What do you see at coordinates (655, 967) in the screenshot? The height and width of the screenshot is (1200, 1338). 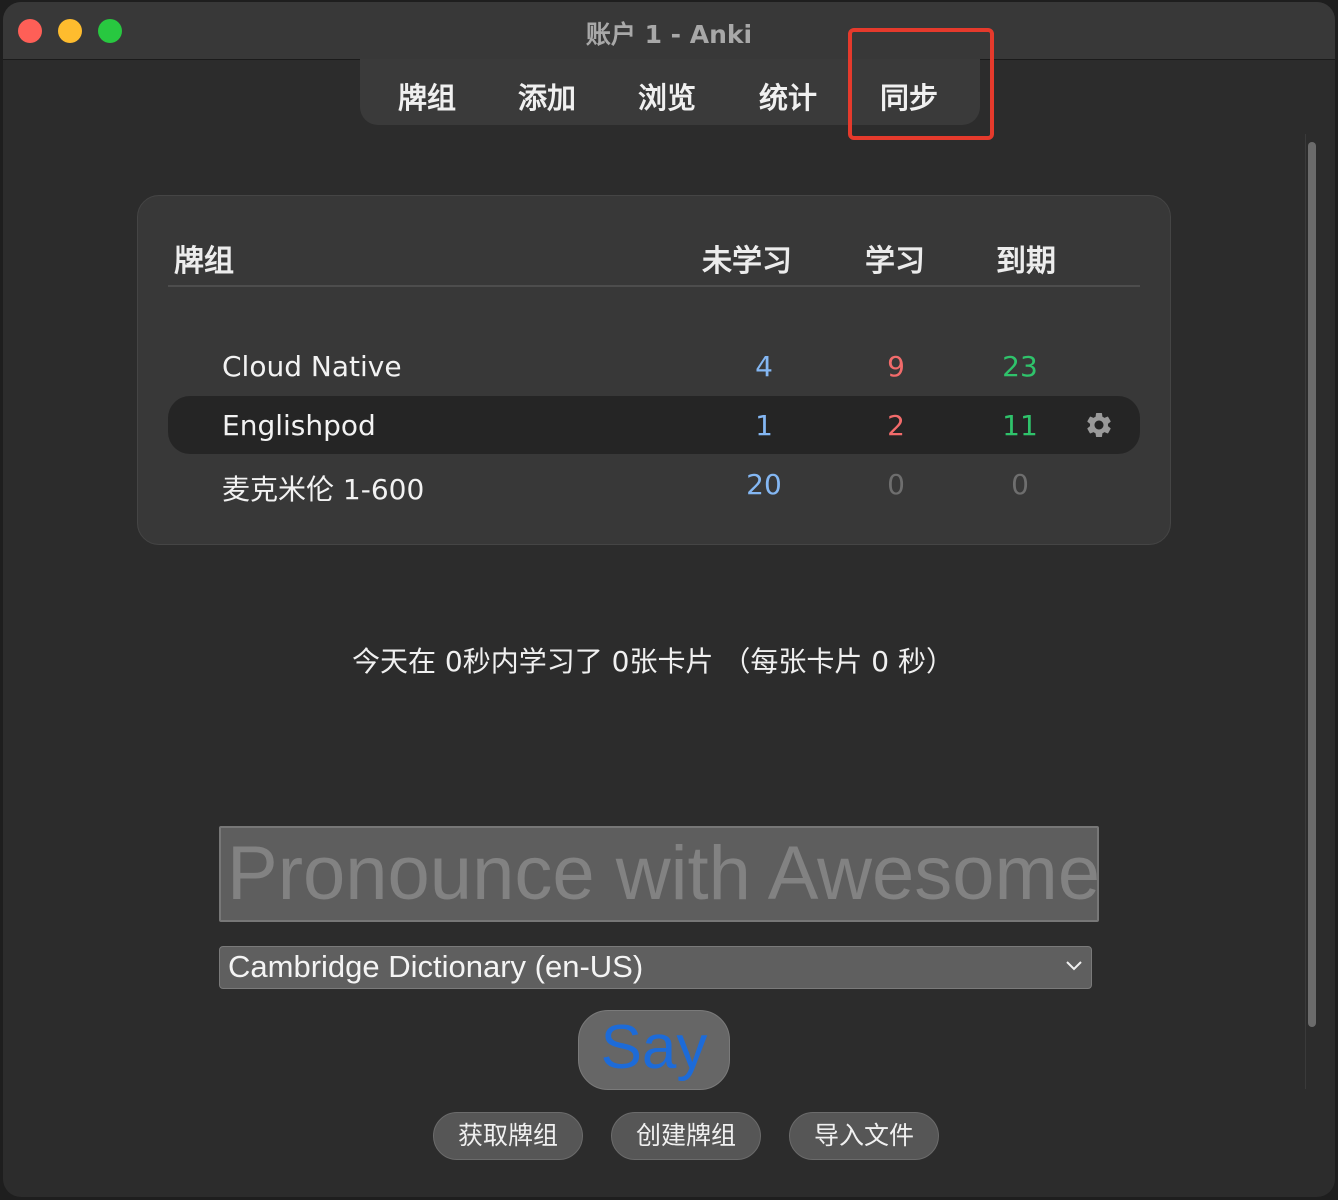 I see `tts-service-select: Cambridge Dictionary (en-US)` at bounding box center [655, 967].